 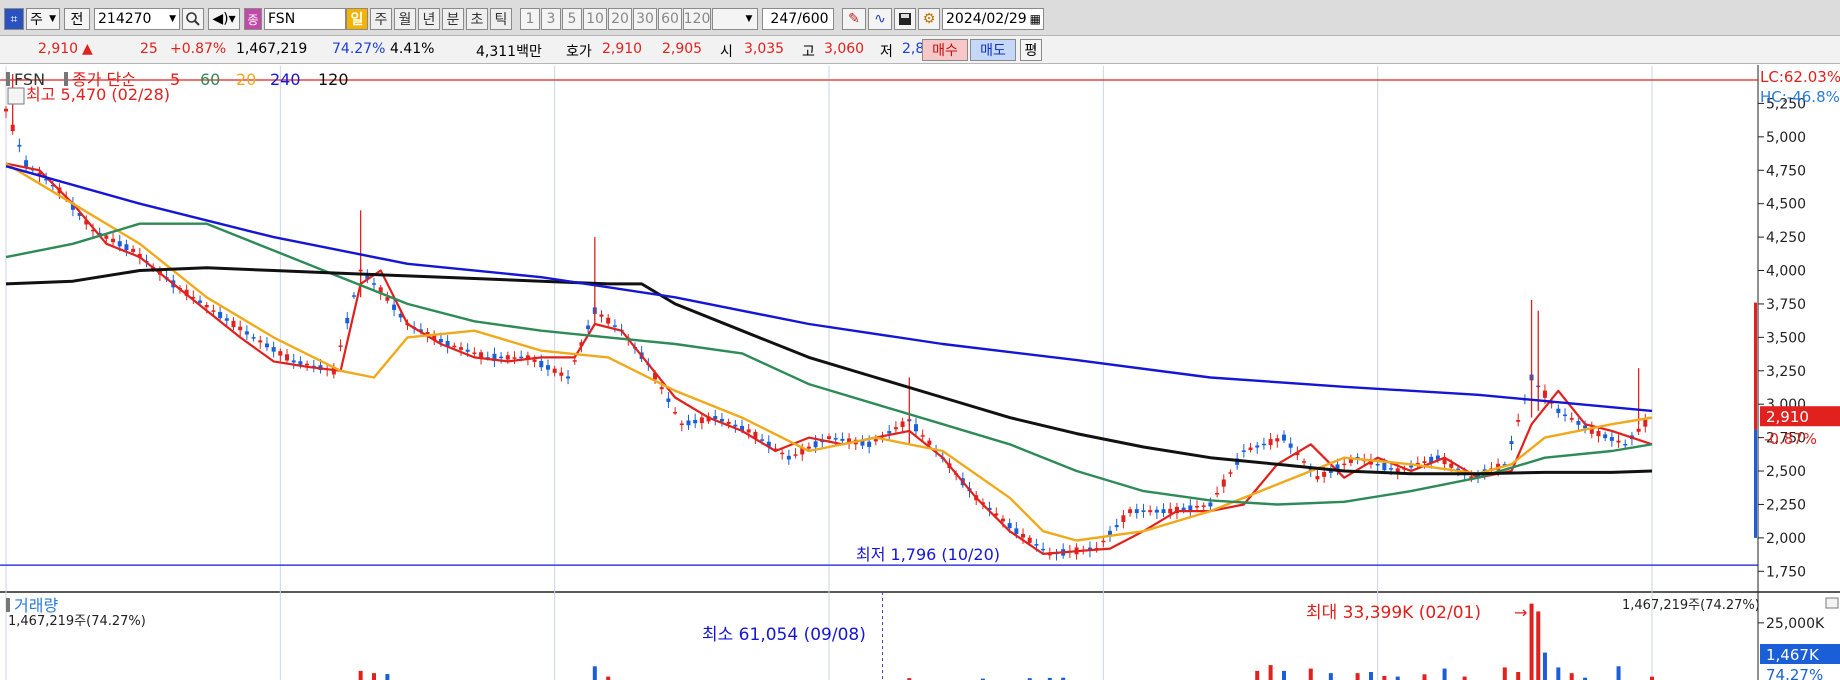 What do you see at coordinates (1786, 238) in the screenshot?
I see `price-tick-label: 4,250` at bounding box center [1786, 238].